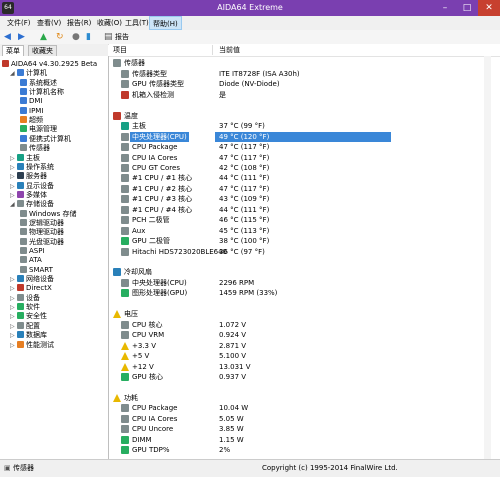  Describe the element at coordinates (304, 293) in the screenshot. I see `sensor-row: 图形处理器(GPU) 1459 RPM (33%)` at that location.